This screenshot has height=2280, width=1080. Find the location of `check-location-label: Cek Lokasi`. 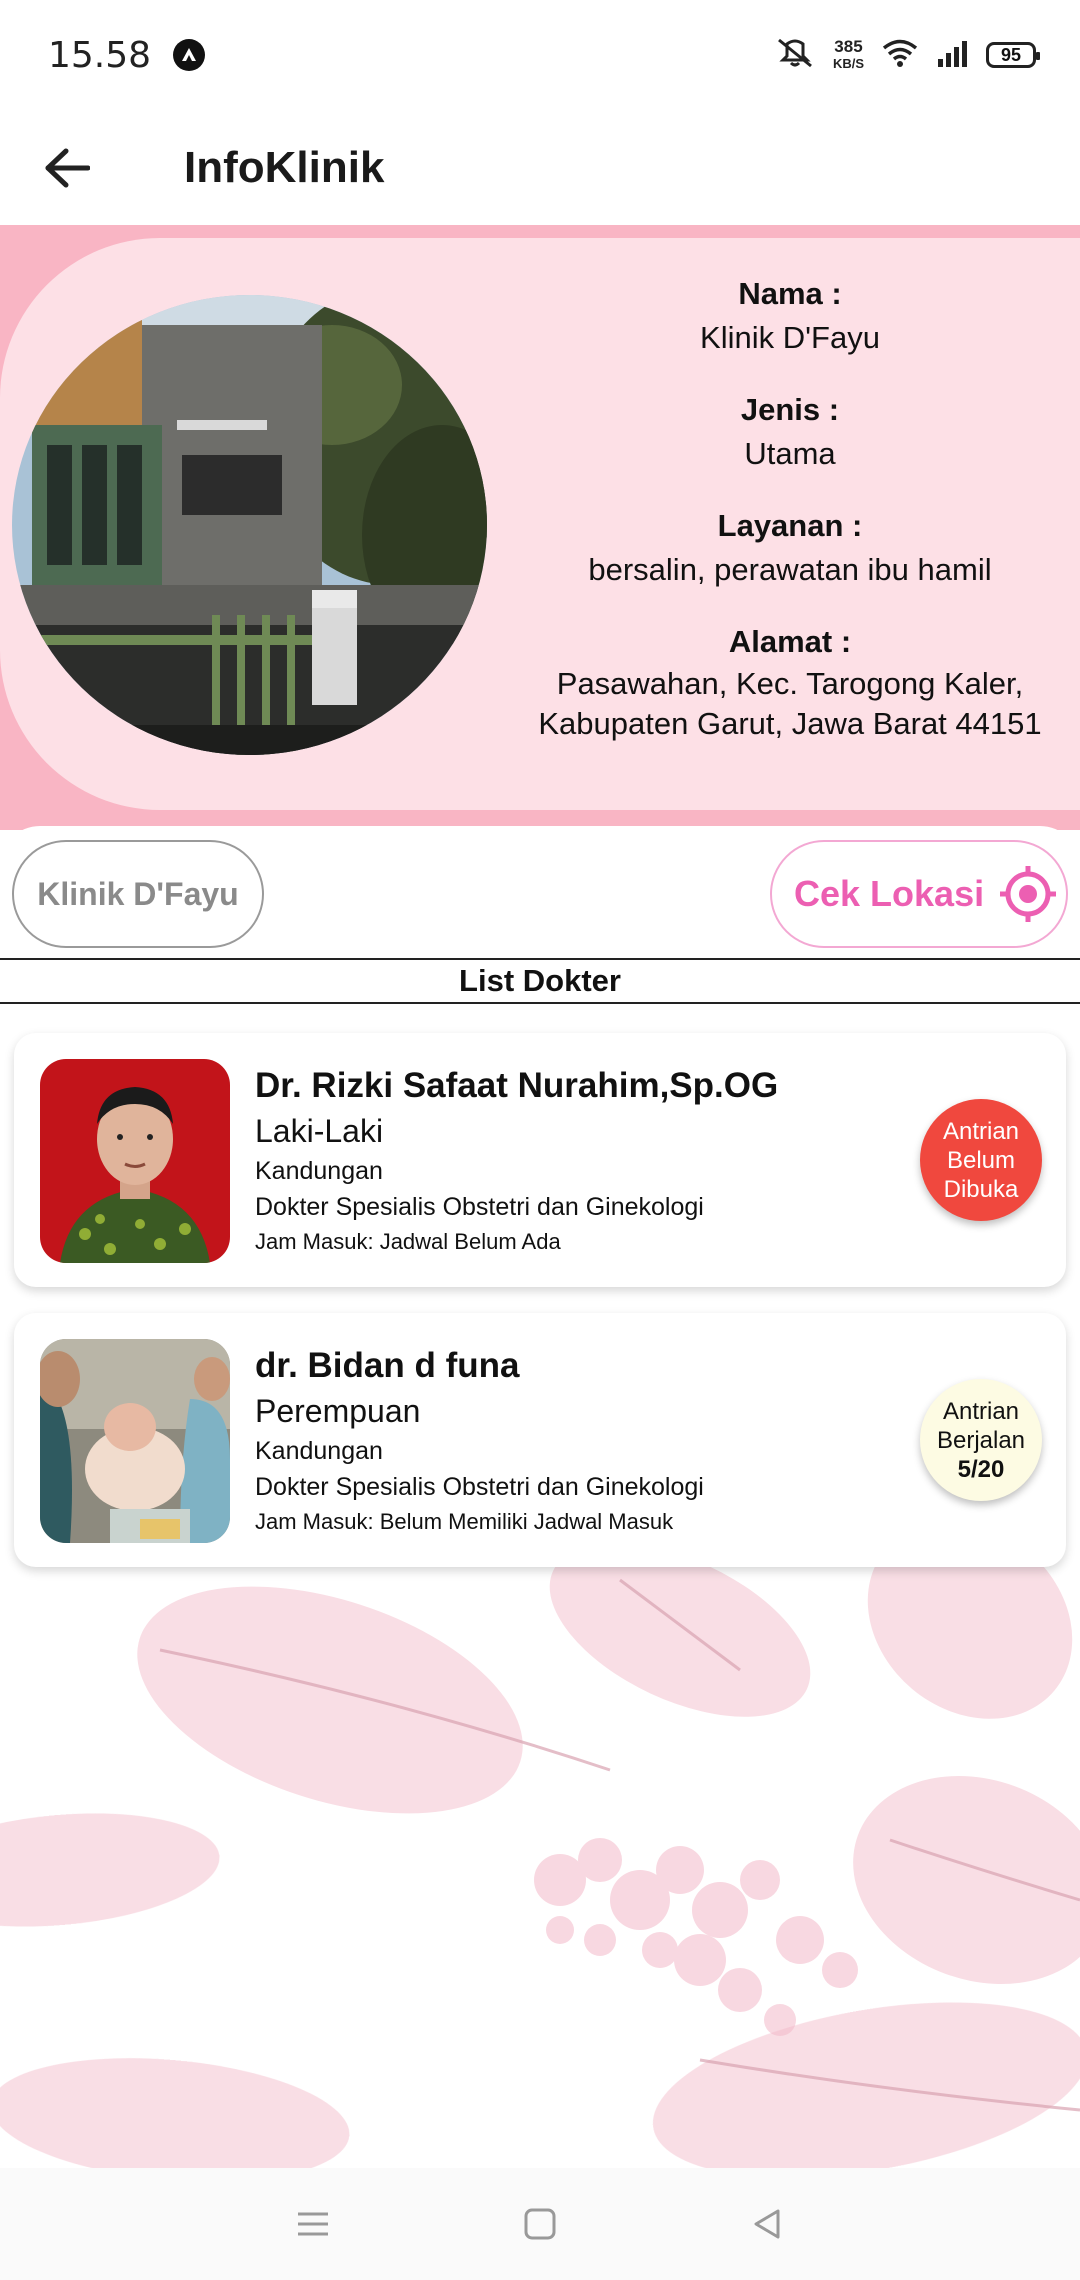

check-location-label: Cek Lokasi is located at coordinates (889, 893).